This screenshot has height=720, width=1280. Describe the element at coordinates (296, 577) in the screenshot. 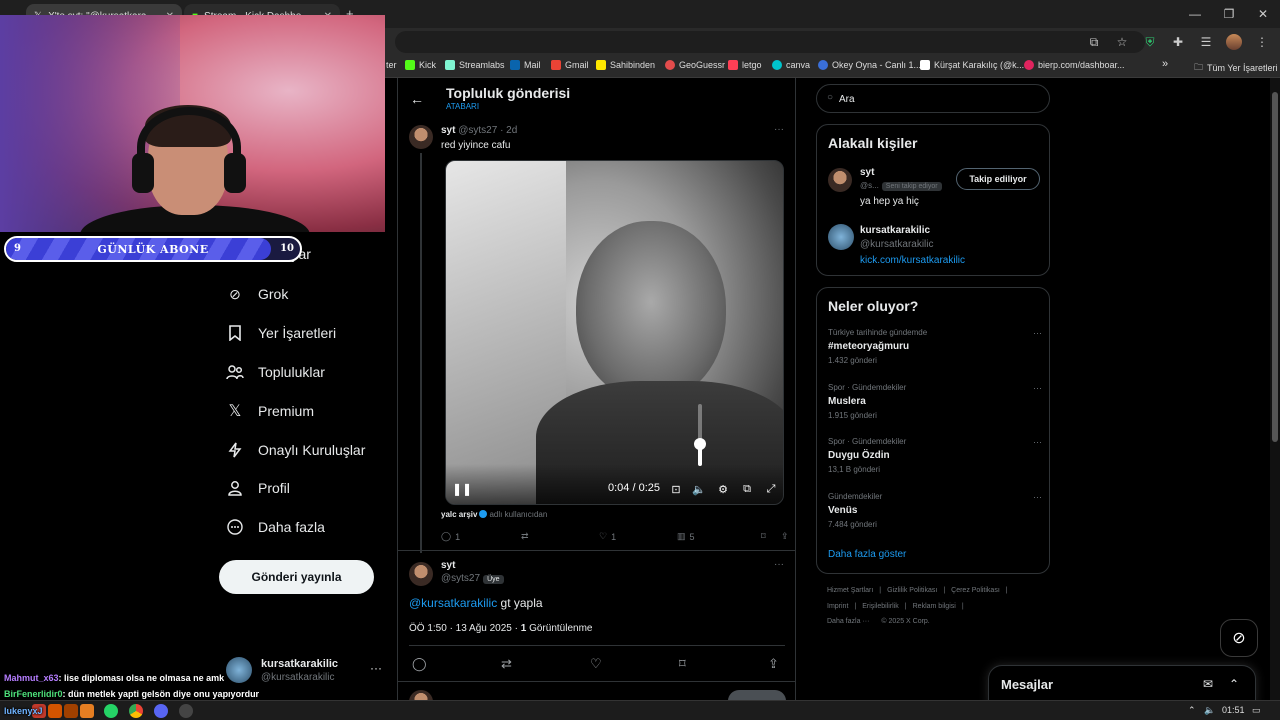

I see `post-button: Gönderi yayınla` at that location.